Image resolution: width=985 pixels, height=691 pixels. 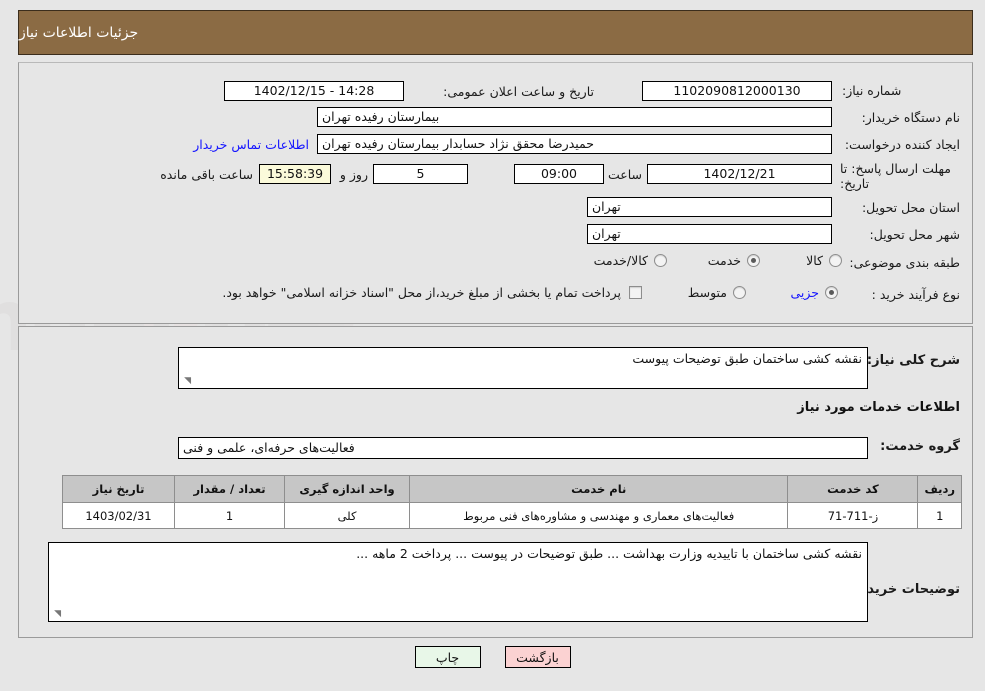 I want to click on announce-datetime-label: تاریخ و ساعت اعلان عمومی:, so click(x=518, y=91).